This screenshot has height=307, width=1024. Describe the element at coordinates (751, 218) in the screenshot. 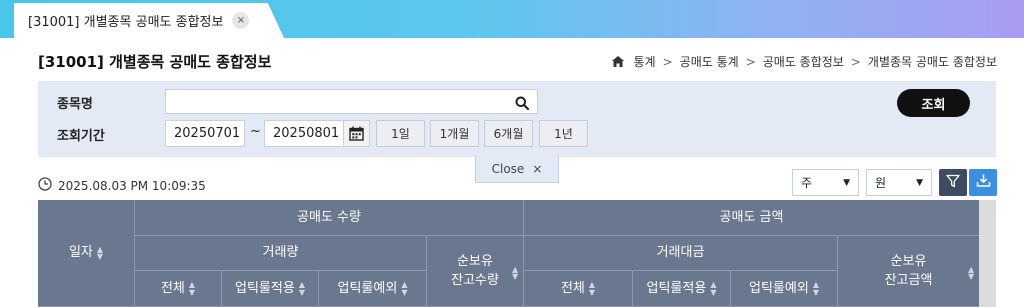

I see `column-group-short-amount: 공매도 금액` at that location.